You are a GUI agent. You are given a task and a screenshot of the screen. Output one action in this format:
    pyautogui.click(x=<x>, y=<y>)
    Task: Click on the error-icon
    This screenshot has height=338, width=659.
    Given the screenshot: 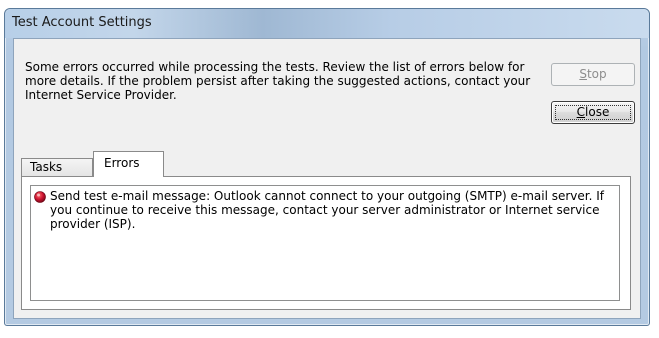 What is the action you would take?
    pyautogui.click(x=40, y=197)
    